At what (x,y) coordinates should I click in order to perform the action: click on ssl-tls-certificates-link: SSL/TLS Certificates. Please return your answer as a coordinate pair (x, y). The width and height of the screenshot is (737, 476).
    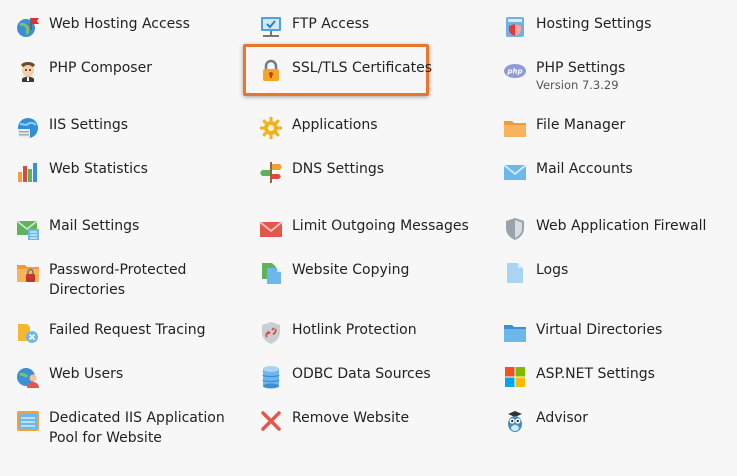
    Looking at the image, I should click on (345, 70).